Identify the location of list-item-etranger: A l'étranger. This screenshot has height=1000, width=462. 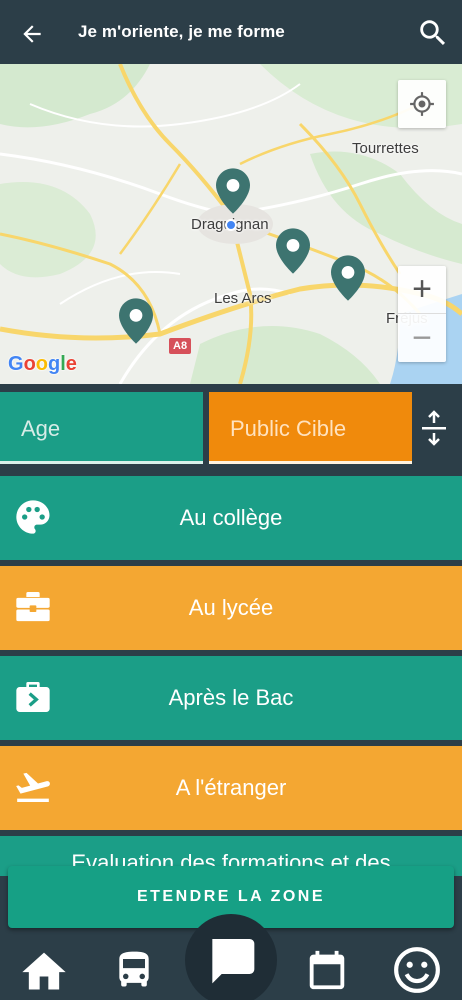
(231, 788).